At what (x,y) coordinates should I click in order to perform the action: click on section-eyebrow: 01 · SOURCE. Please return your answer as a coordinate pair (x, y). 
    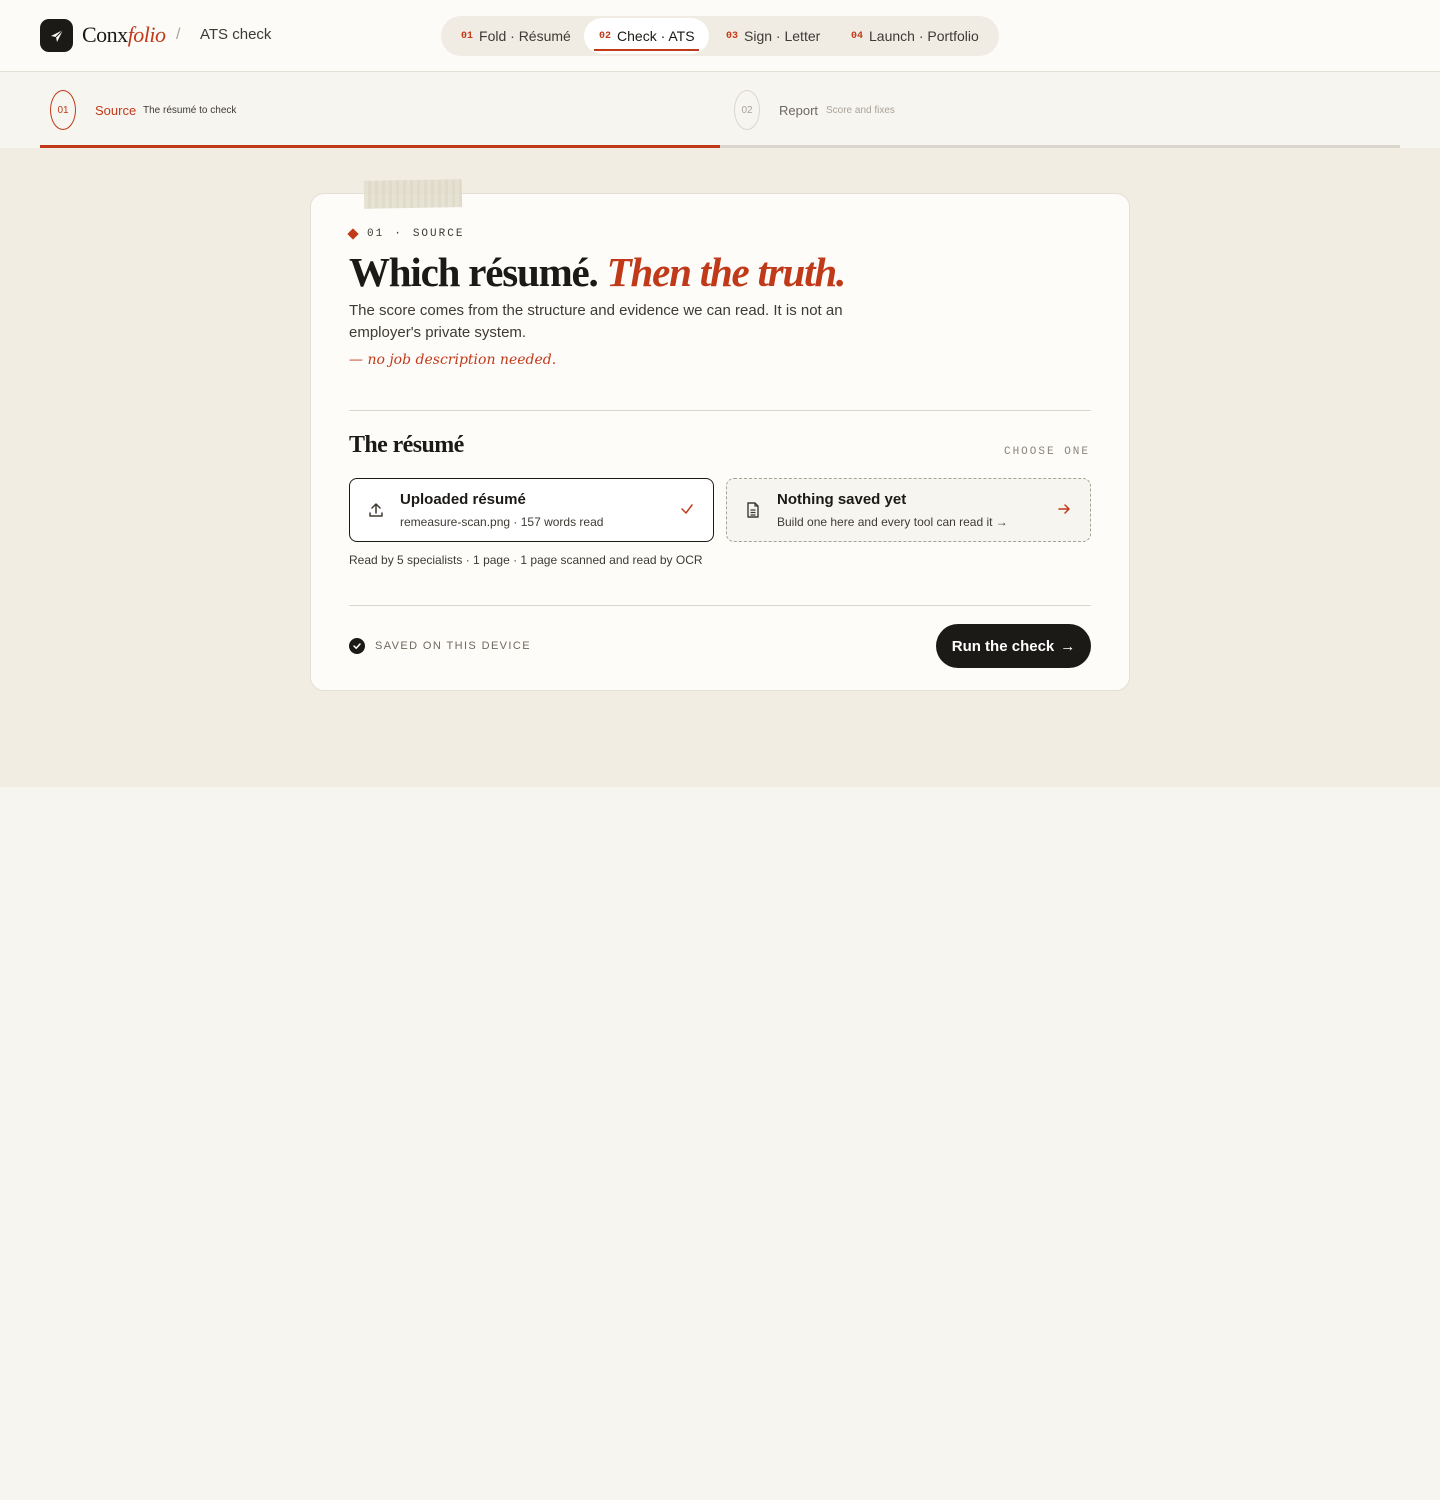
    Looking at the image, I should click on (406, 234).